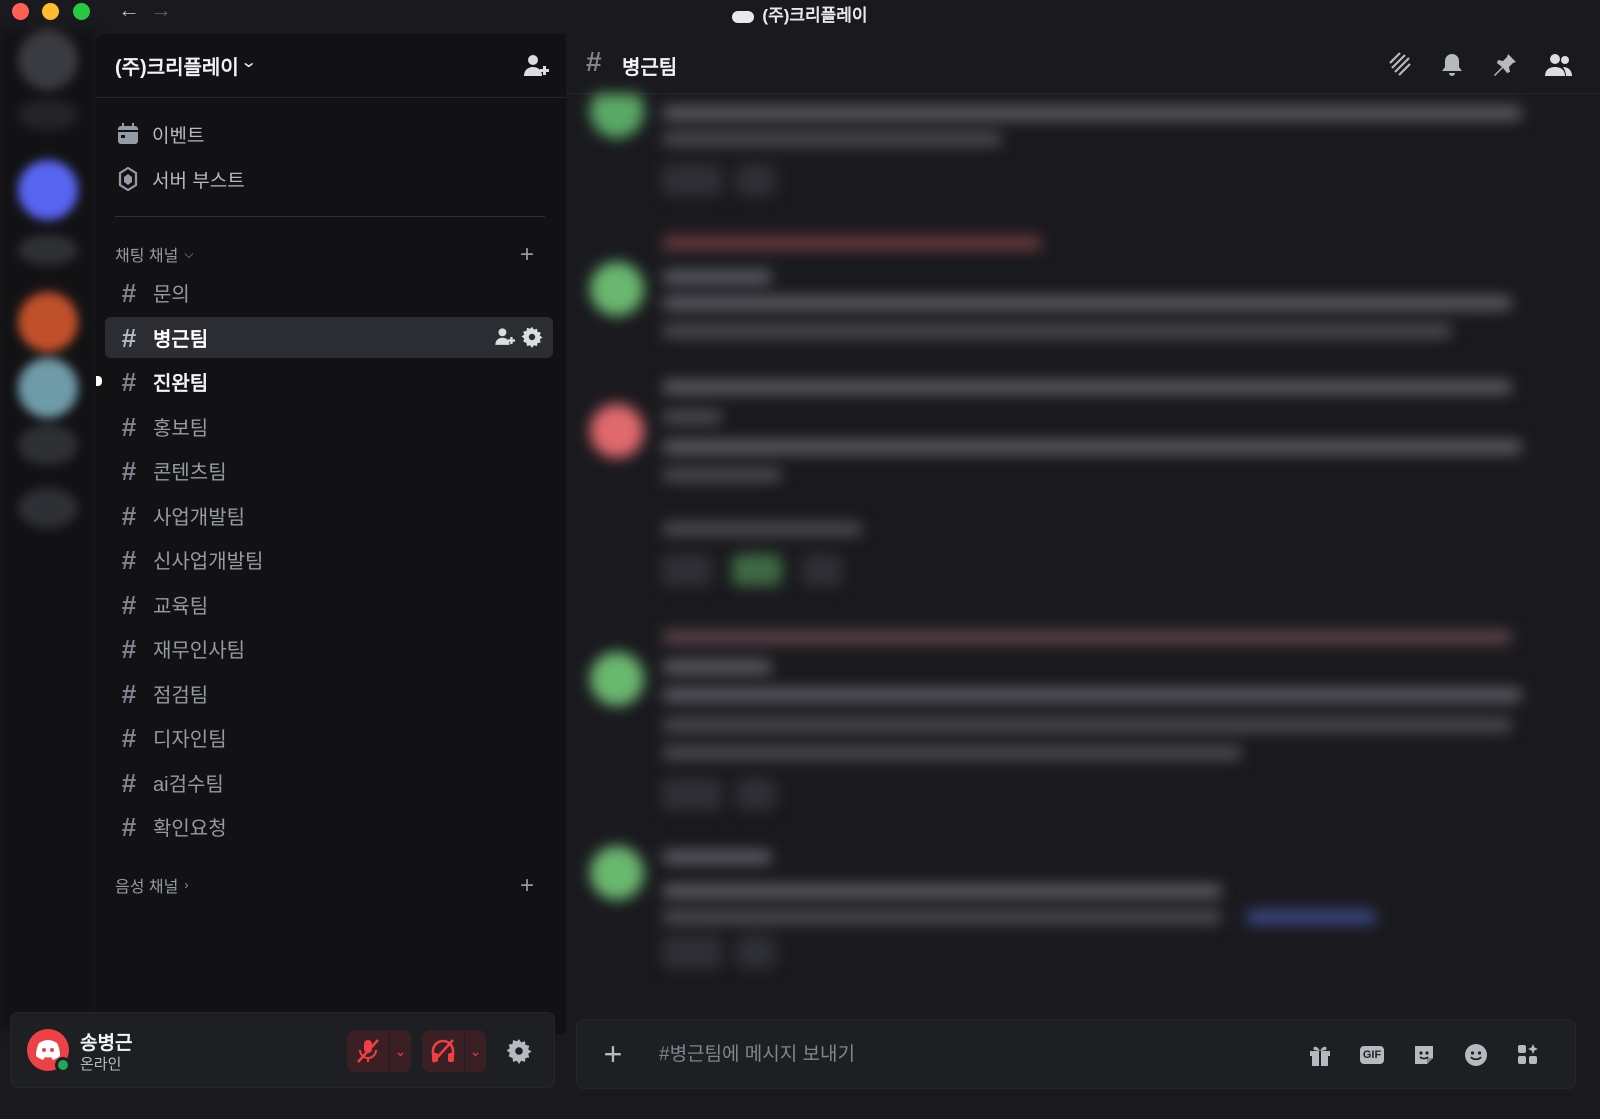 Image resolution: width=1600 pixels, height=1119 pixels. I want to click on title-bar: ← → (주)크리플레이, so click(800, 15).